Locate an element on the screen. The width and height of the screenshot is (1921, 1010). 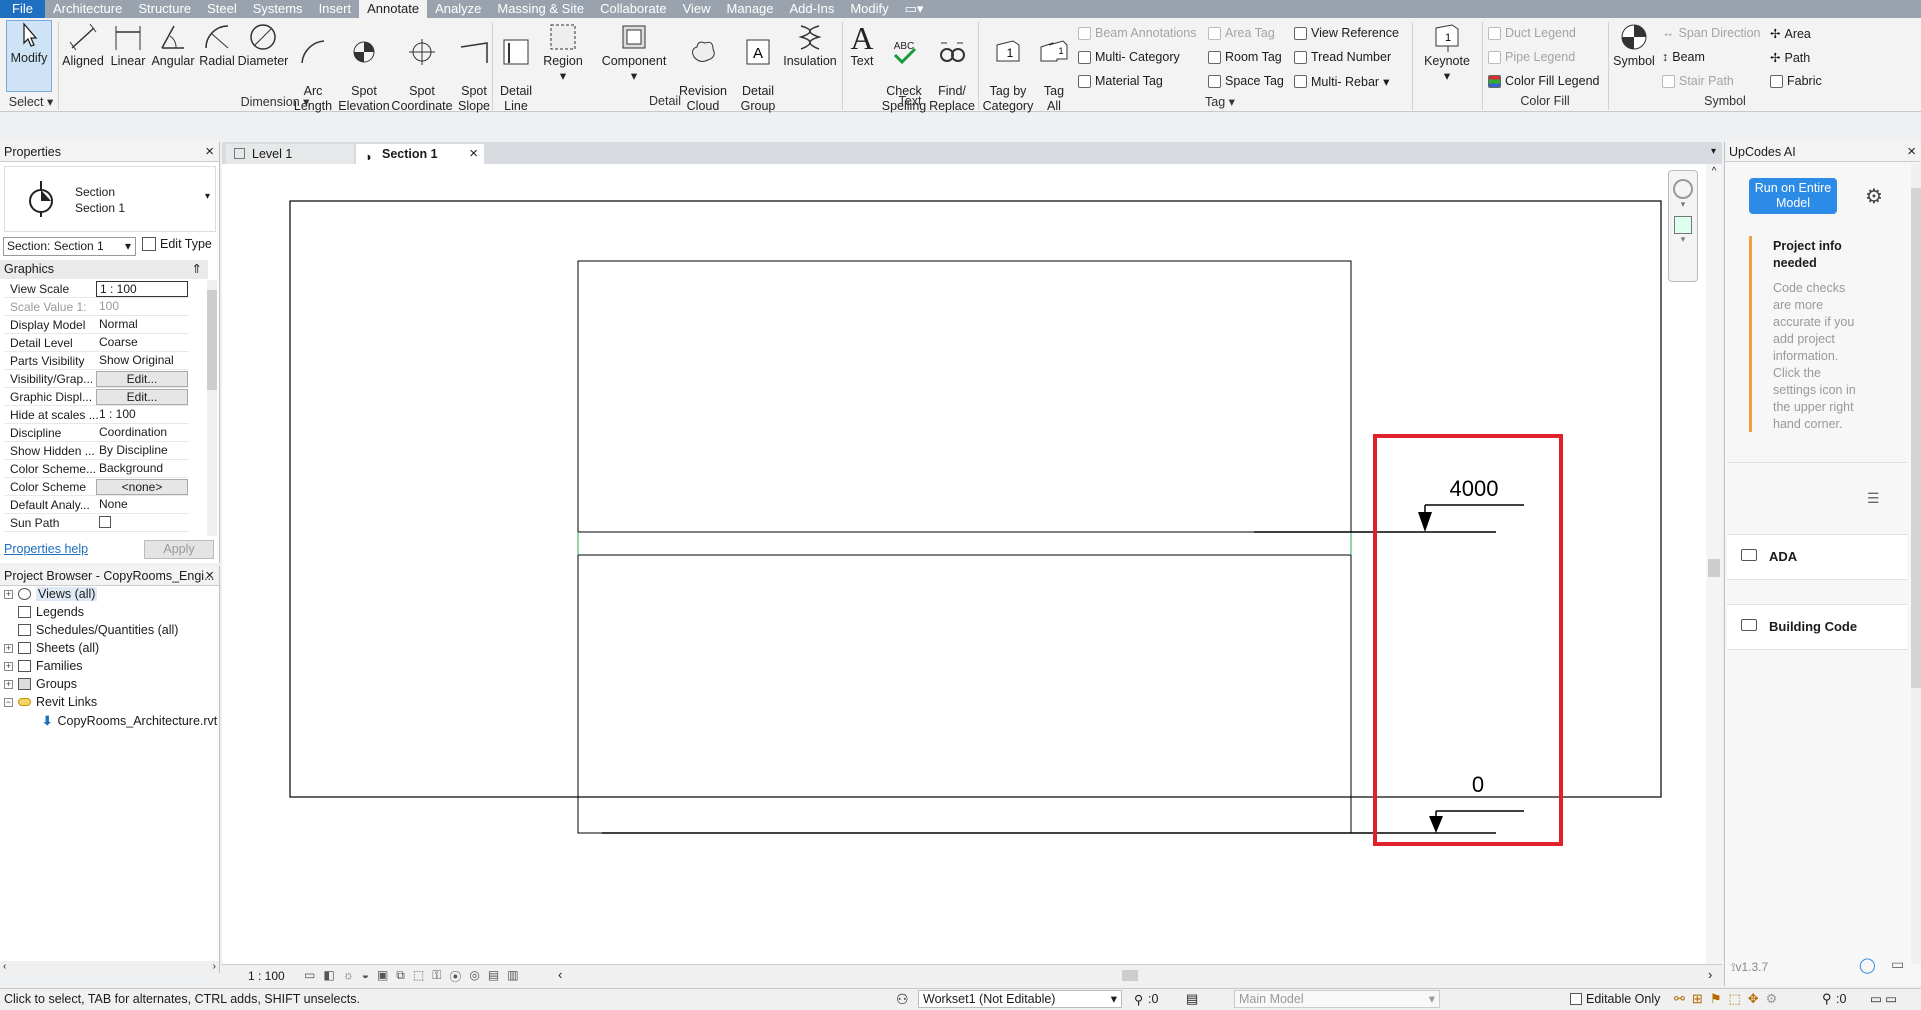
linear-dimension-button: Linear is located at coordinates (128, 45).